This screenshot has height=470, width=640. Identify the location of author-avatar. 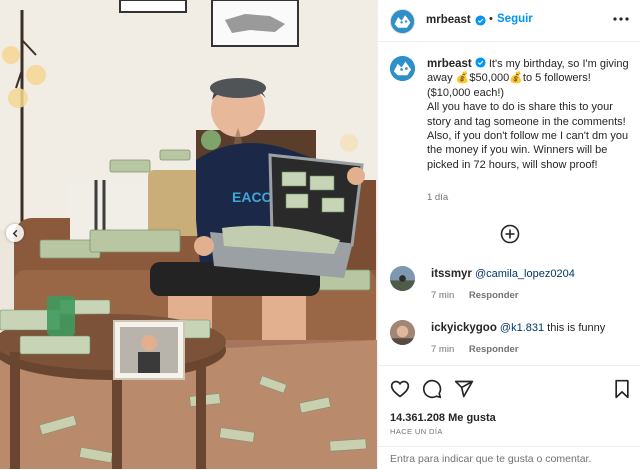
(402, 21).